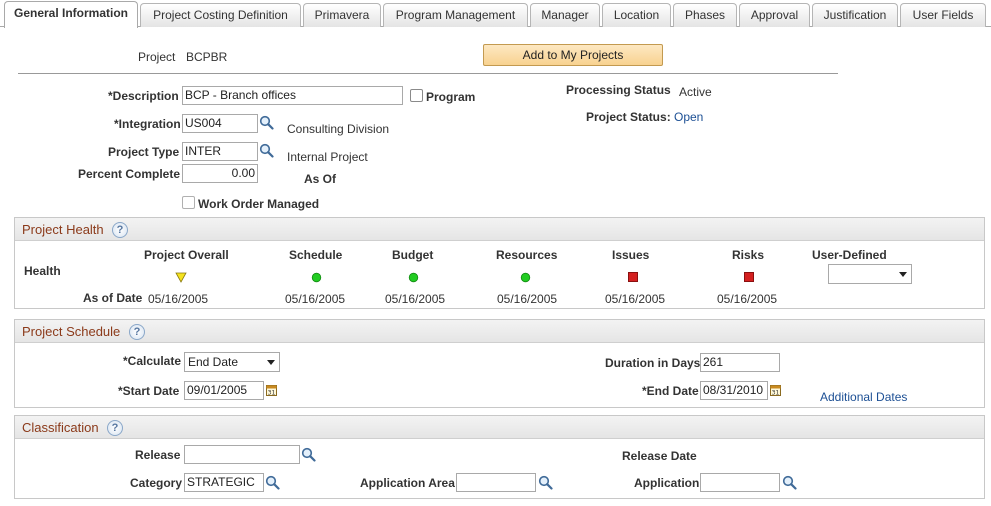  What do you see at coordinates (667, 483) in the screenshot?
I see `application-label: Application` at bounding box center [667, 483].